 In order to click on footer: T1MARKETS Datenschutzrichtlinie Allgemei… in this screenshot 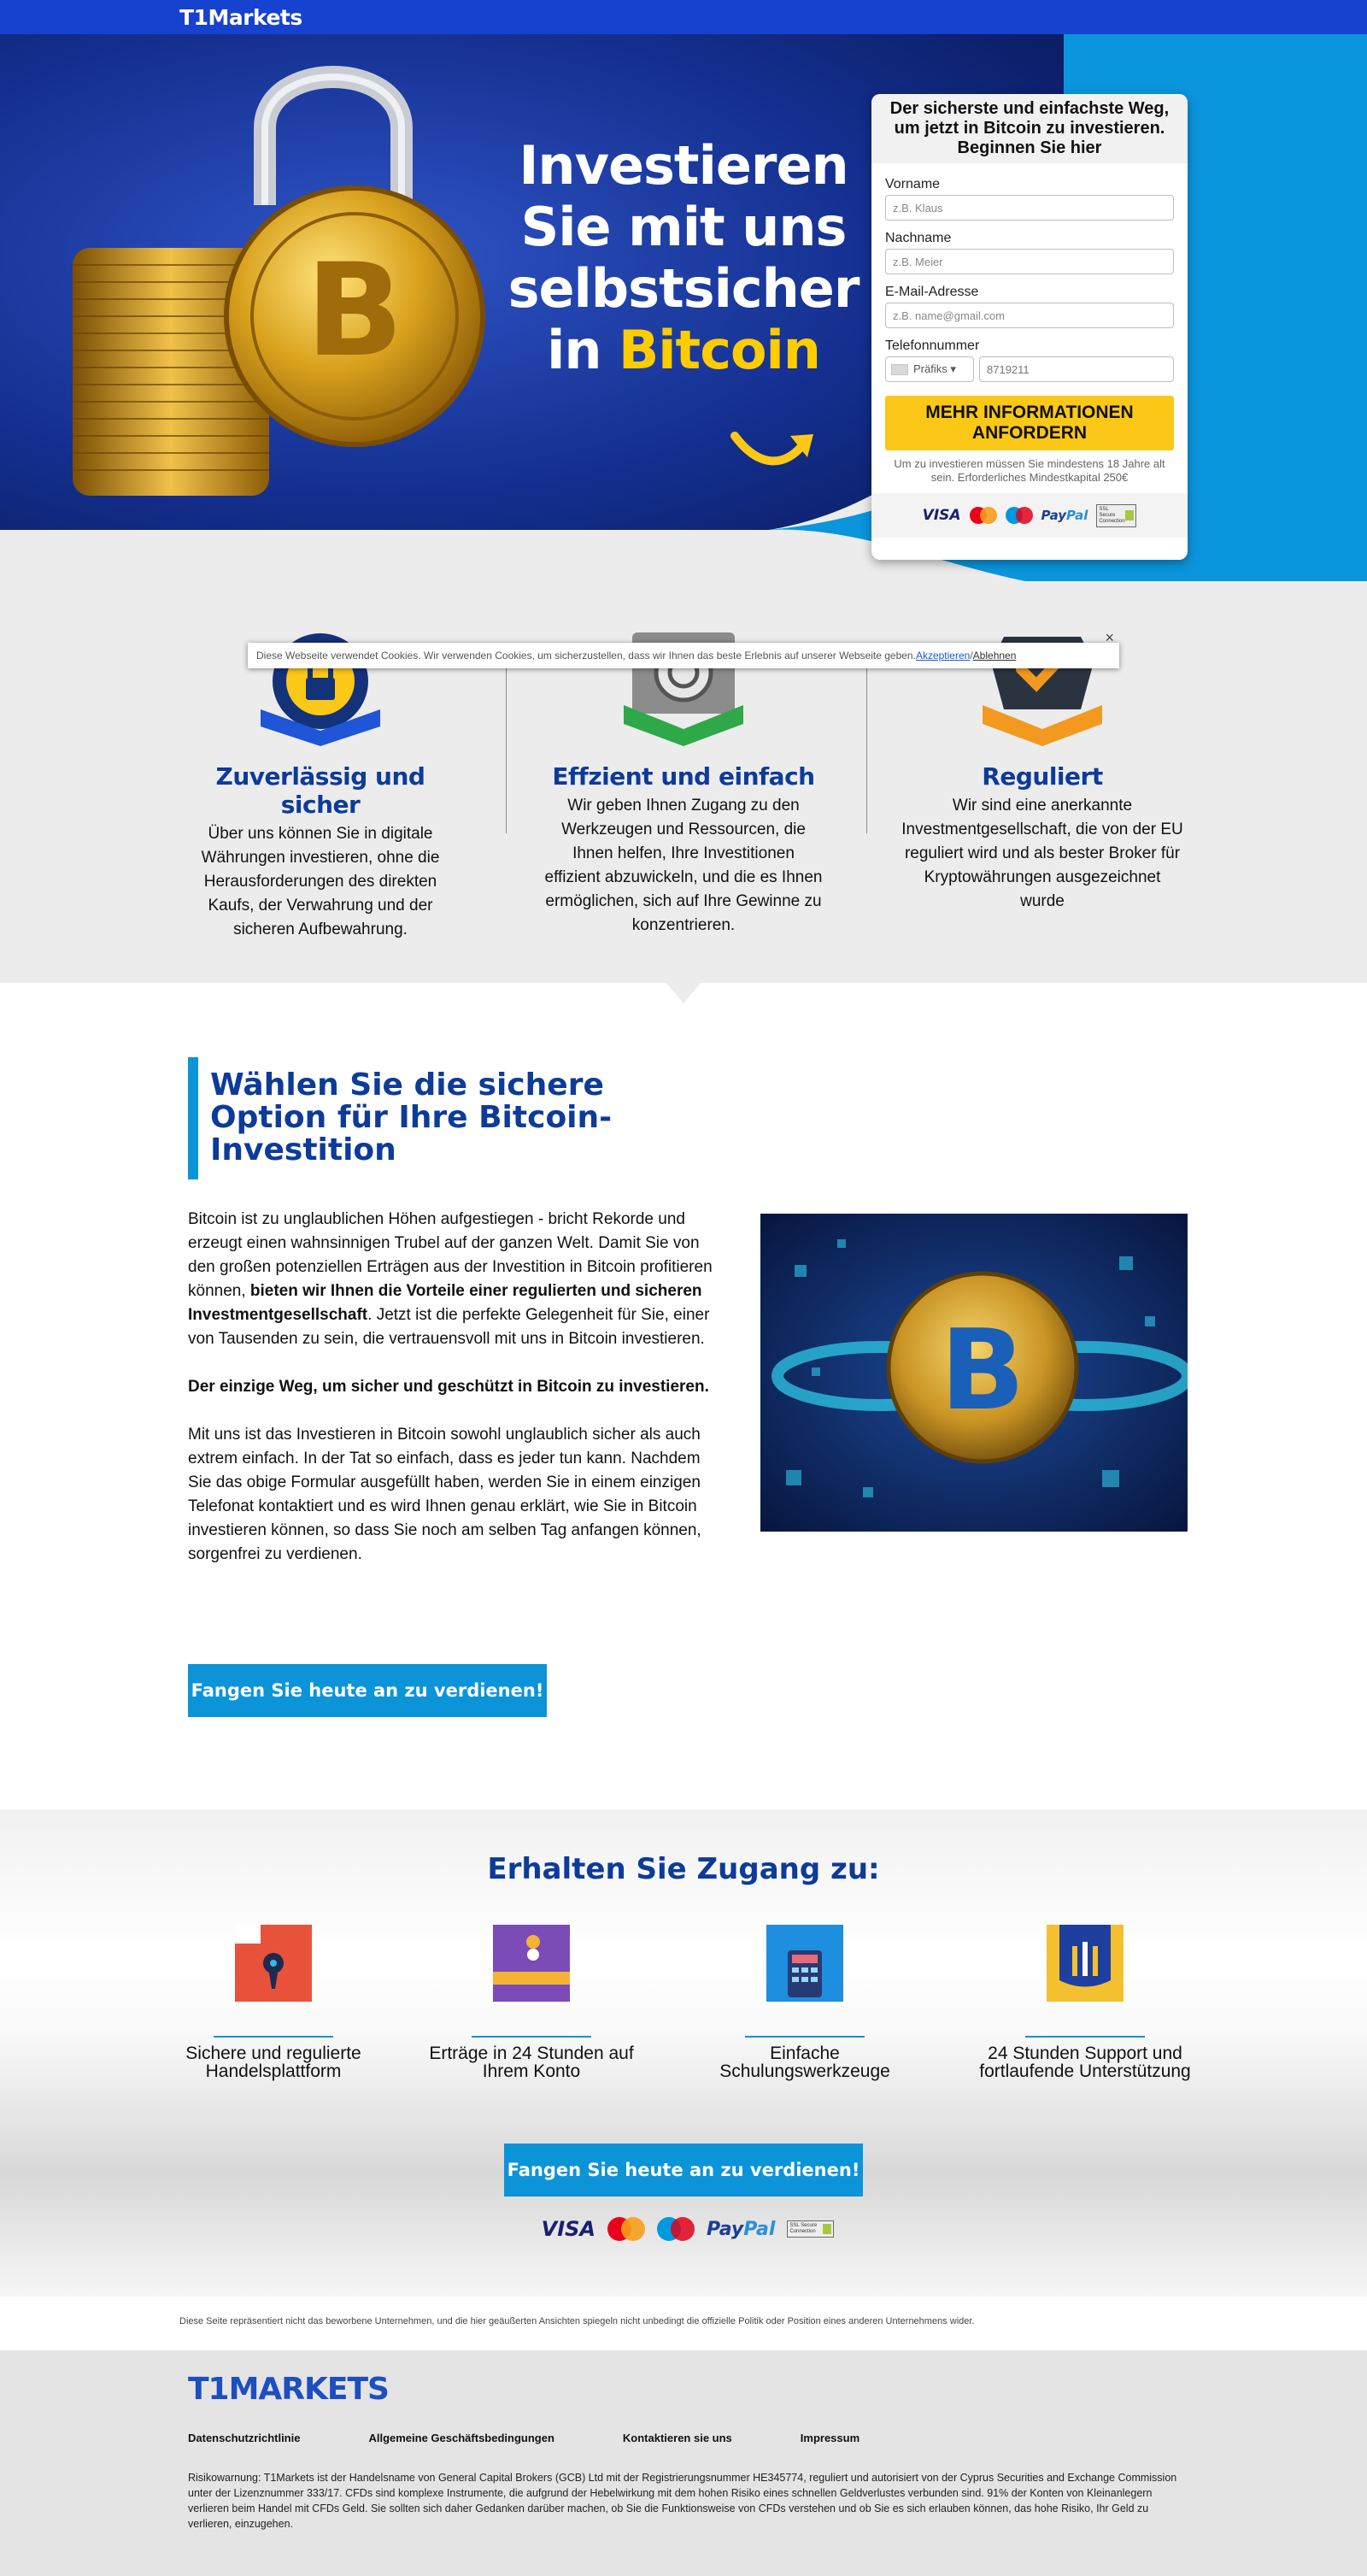, I will do `click(683, 2463)`.